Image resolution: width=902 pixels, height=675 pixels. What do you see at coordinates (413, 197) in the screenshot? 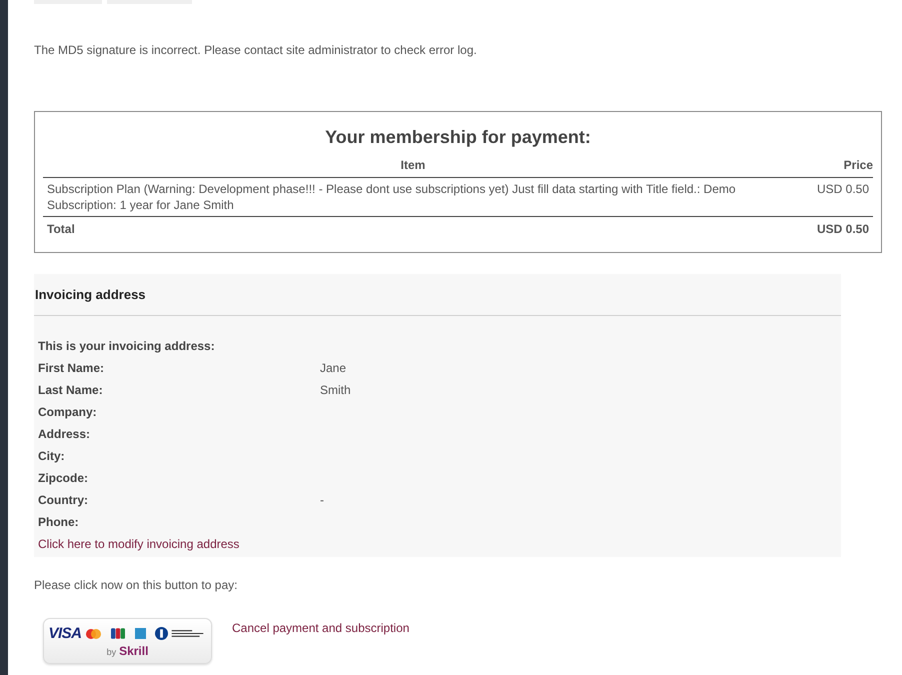
I see `item-cell: Subscription Plan (Warning: Development phase!!! - Please dont use subscriptions yet) Just fill data starting with Title field.: Demo Subscription: 1 year for Jane Smith` at bounding box center [413, 197].